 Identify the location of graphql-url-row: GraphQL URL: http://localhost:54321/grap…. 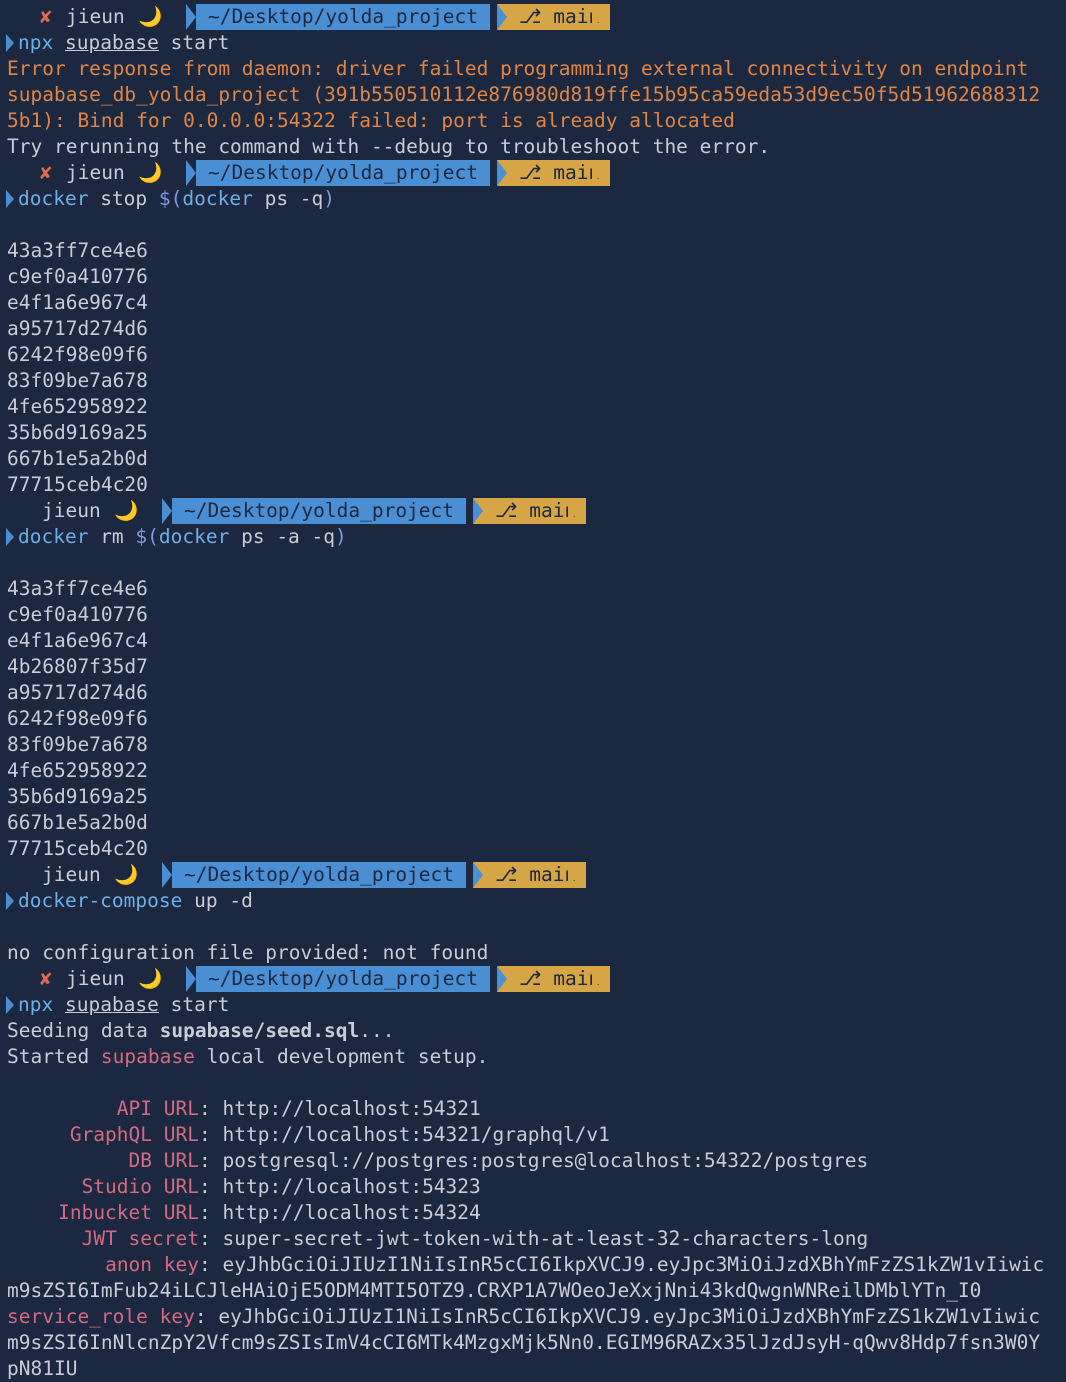
(339, 1134).